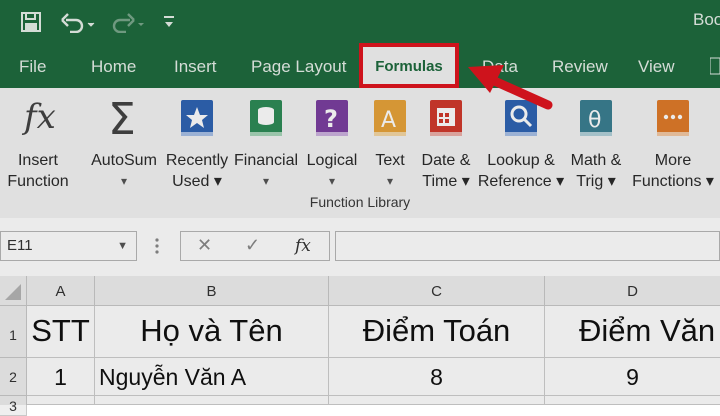 The height and width of the screenshot is (416, 720). Describe the element at coordinates (715, 66) in the screenshot. I see `scroll-tabs-icon` at that location.